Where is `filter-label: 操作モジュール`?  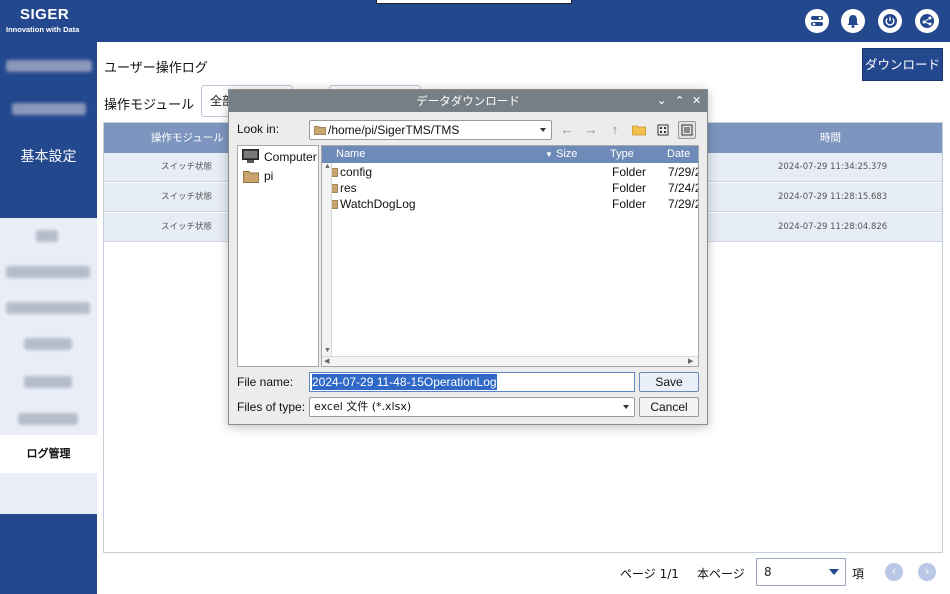
filter-label: 操作モジュール is located at coordinates (149, 105).